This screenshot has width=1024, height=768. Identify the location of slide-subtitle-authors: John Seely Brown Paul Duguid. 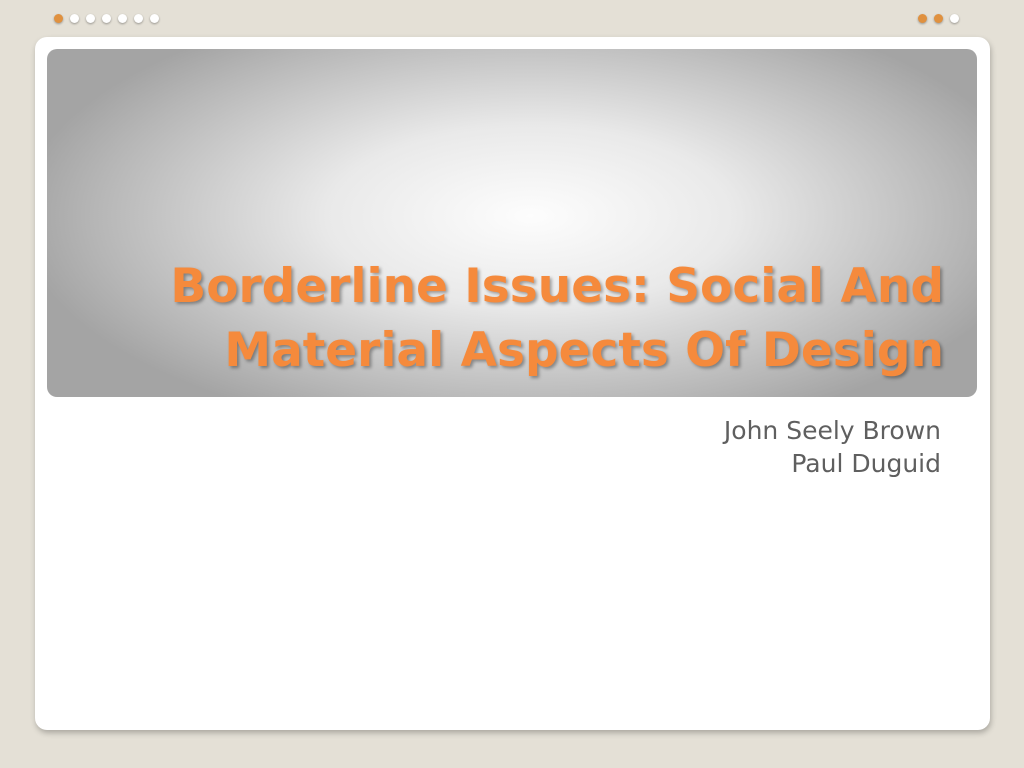
(832, 447).